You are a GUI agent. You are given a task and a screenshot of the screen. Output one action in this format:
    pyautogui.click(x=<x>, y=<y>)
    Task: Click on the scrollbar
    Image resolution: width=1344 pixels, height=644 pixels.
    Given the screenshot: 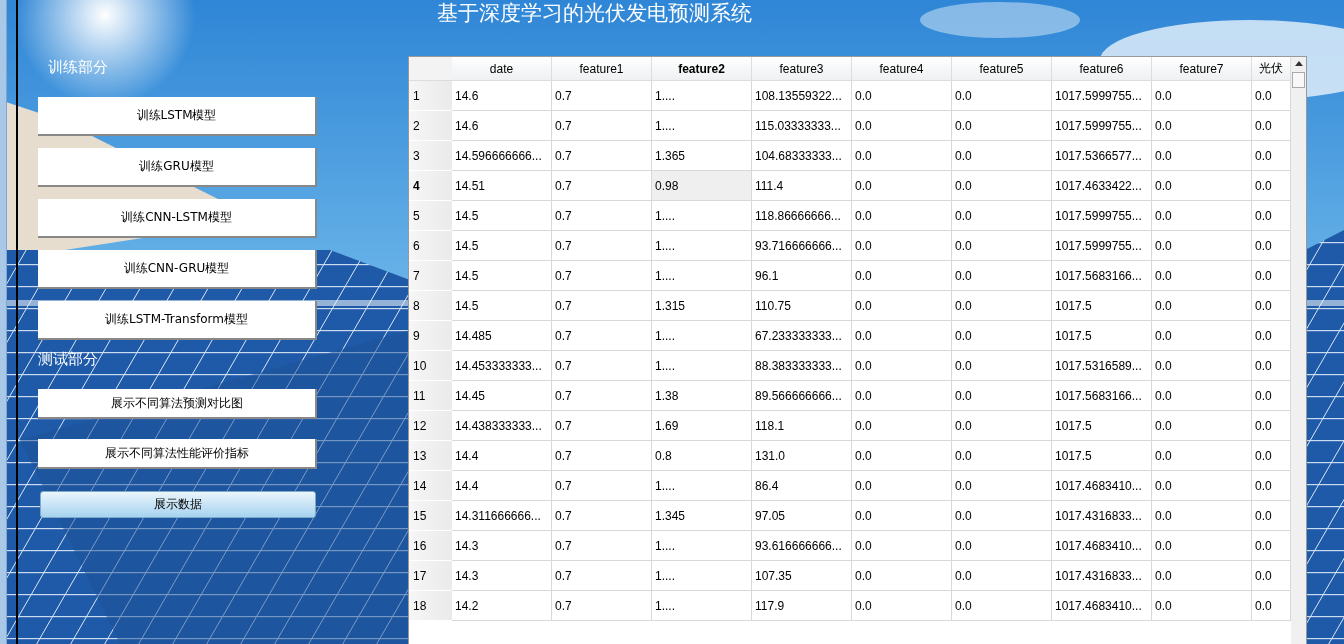 What is the action you would take?
    pyautogui.click(x=1298, y=350)
    